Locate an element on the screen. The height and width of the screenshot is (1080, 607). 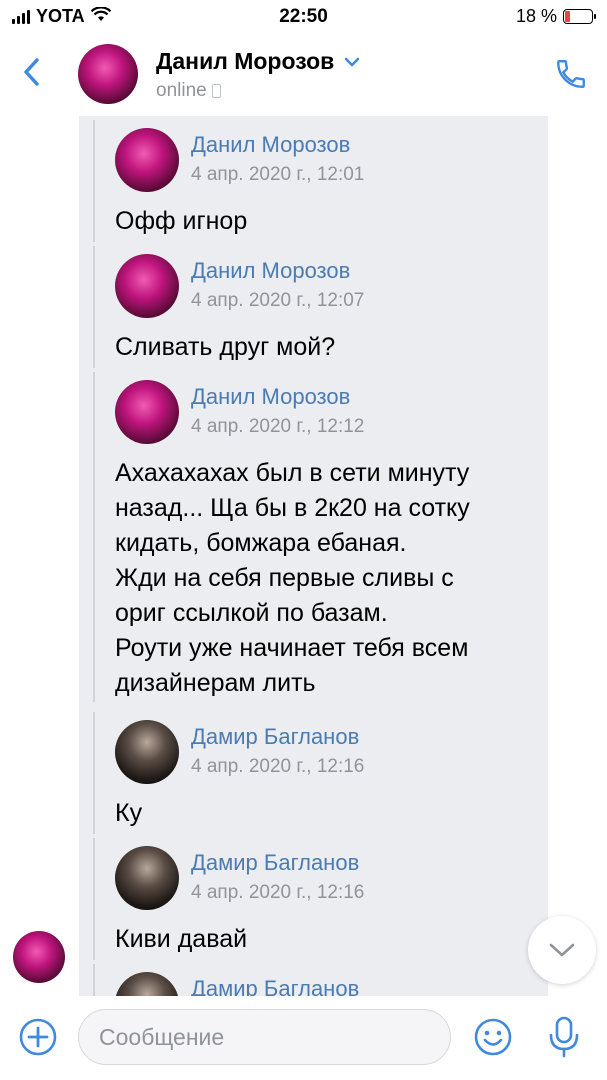
battery-icon is located at coordinates (579, 16).